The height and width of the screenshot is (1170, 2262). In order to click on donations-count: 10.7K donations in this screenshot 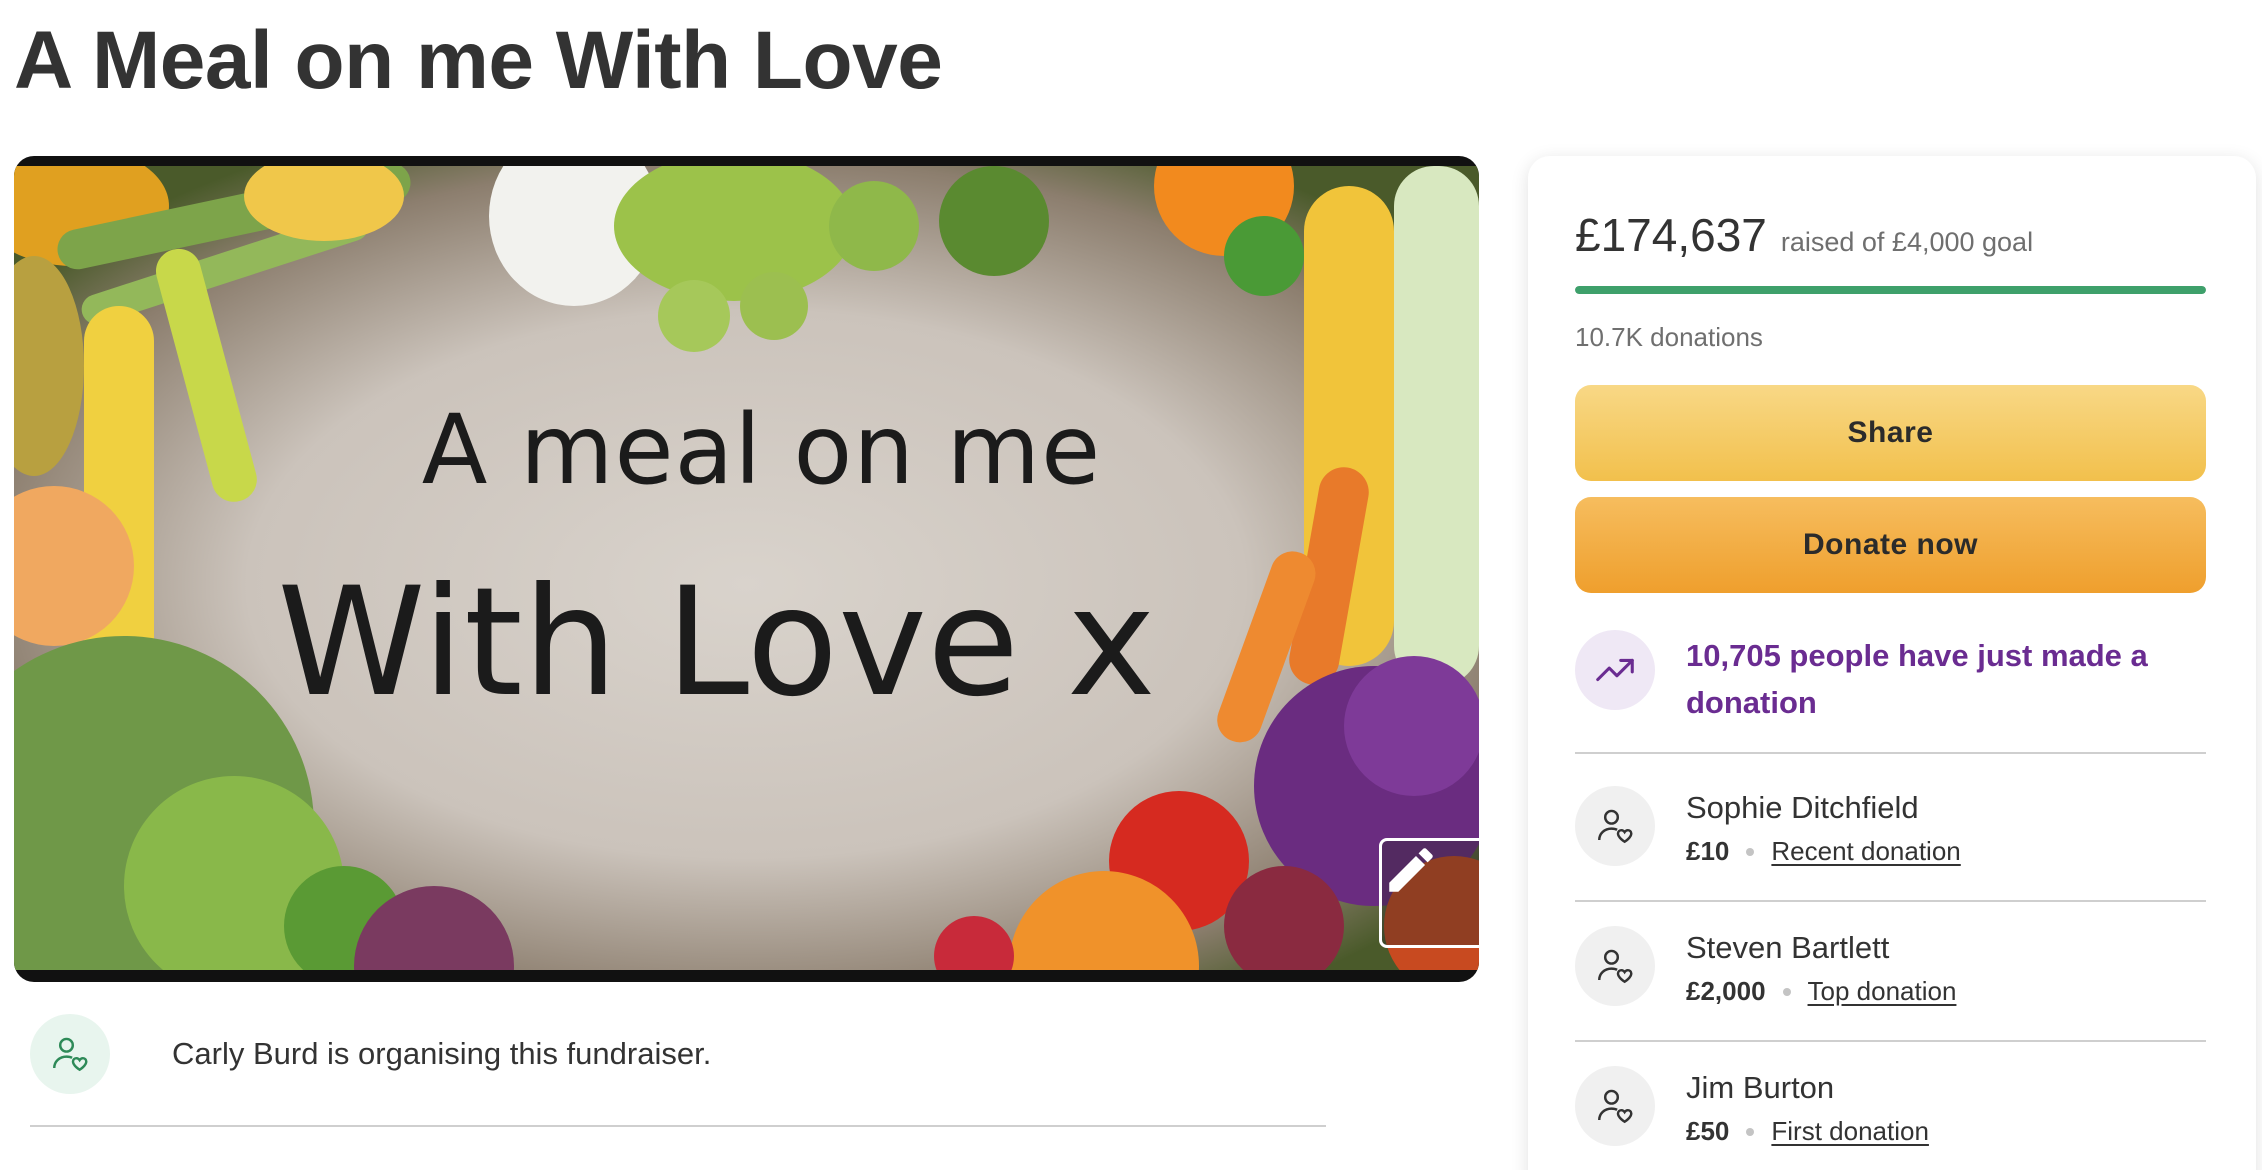, I will do `click(1669, 337)`.